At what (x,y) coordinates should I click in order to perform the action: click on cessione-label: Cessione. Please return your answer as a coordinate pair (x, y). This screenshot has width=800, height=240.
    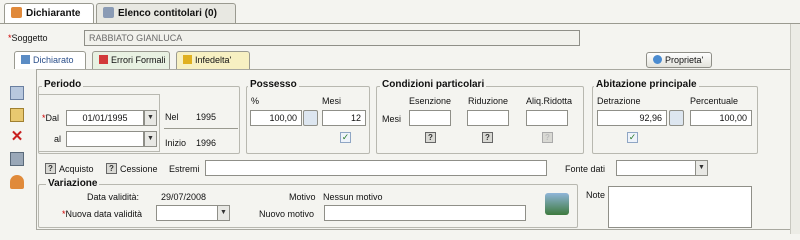
    Looking at the image, I should click on (139, 169).